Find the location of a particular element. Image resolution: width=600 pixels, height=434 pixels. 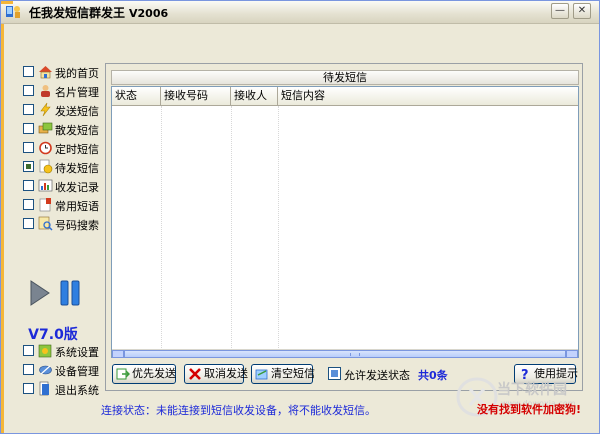

window-version: V2006 is located at coordinates (149, 13).